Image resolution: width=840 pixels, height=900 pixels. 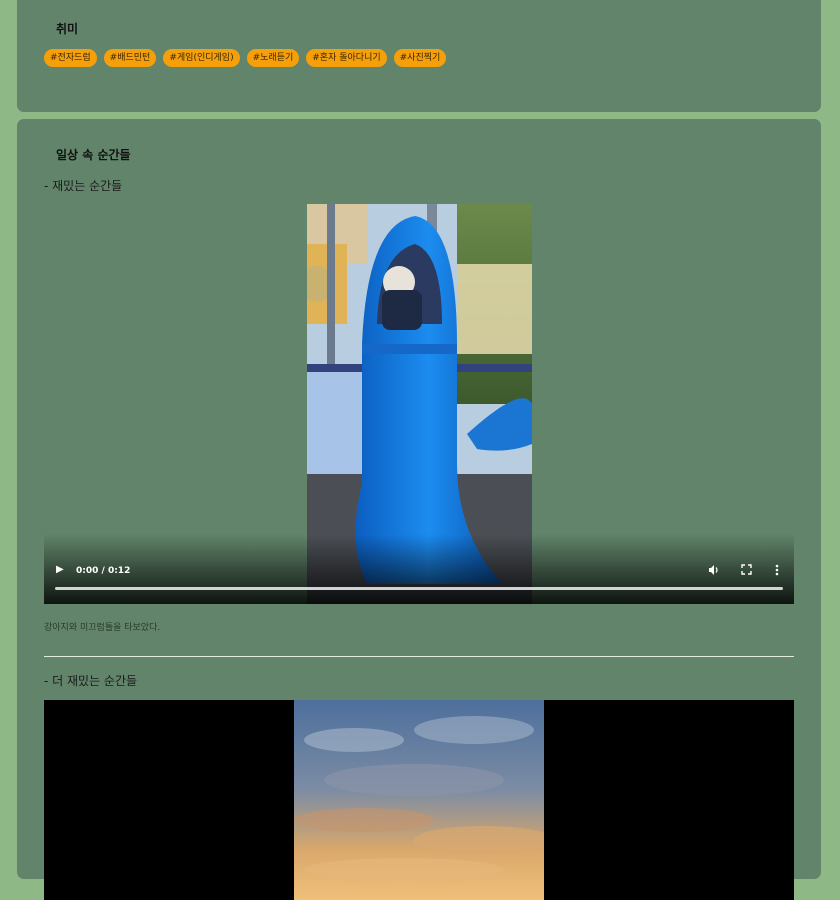 I want to click on volume-icon, so click(x=714, y=571).